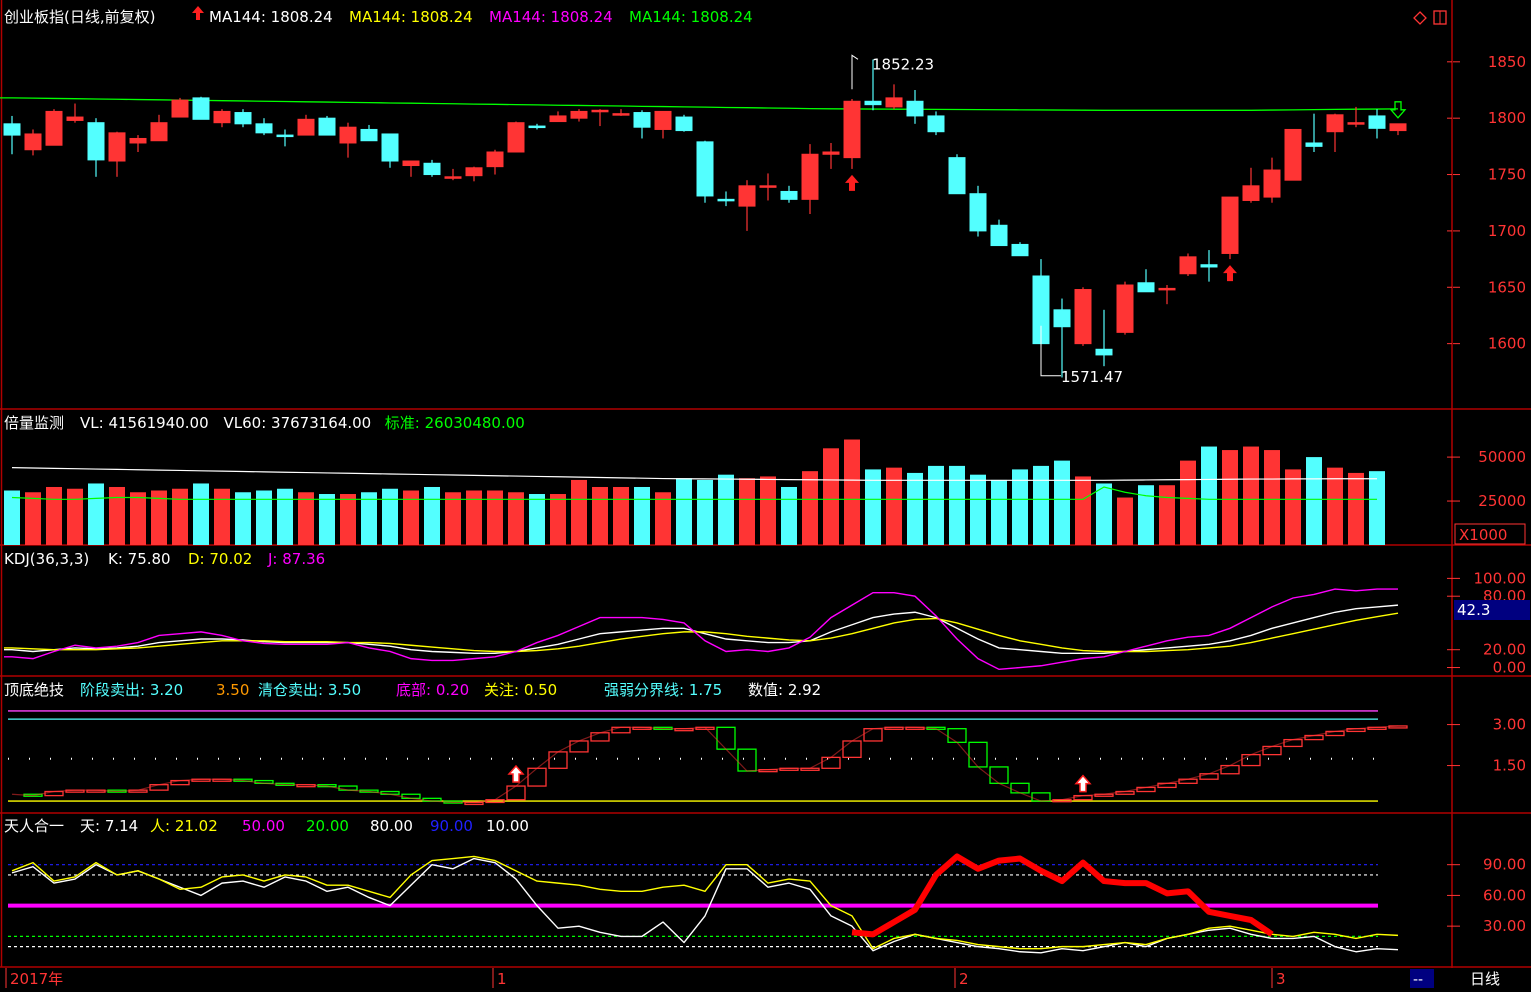  What do you see at coordinates (1509, 668) in the screenshot?
I see `kdj-tick-label: 0.00` at bounding box center [1509, 668].